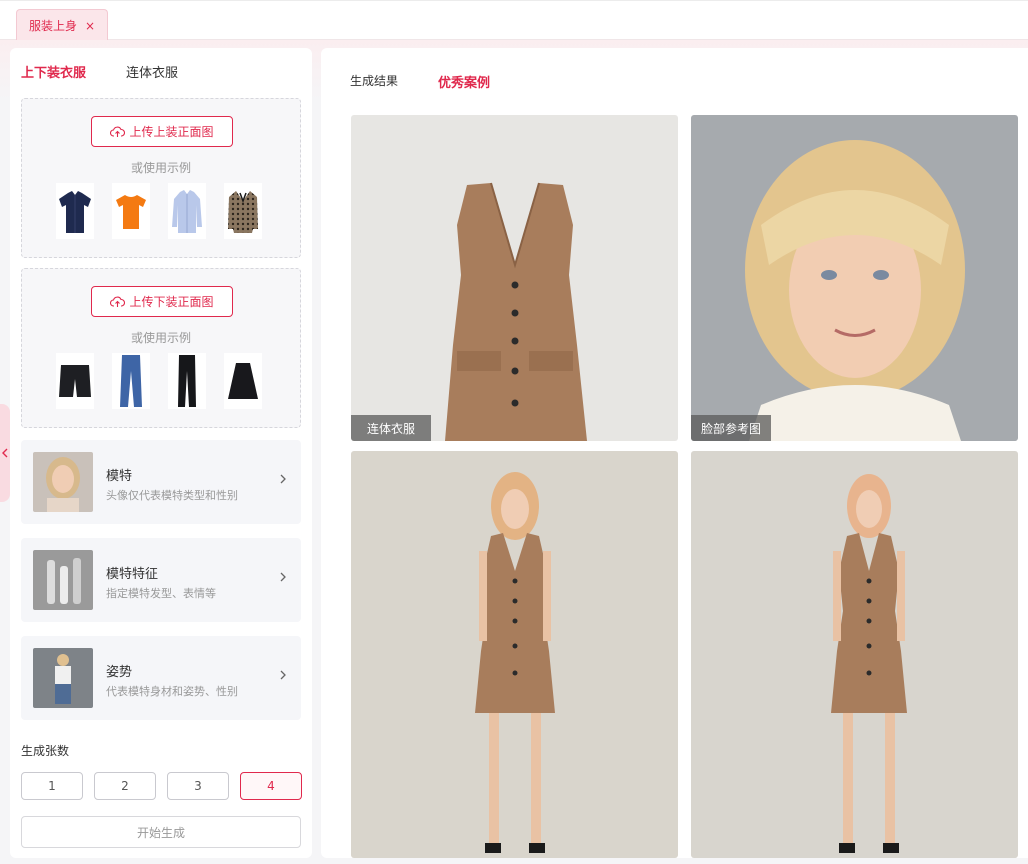 The height and width of the screenshot is (864, 1028). I want to click on category-tabs: 上下装衣服 连体衣服, so click(99, 71).